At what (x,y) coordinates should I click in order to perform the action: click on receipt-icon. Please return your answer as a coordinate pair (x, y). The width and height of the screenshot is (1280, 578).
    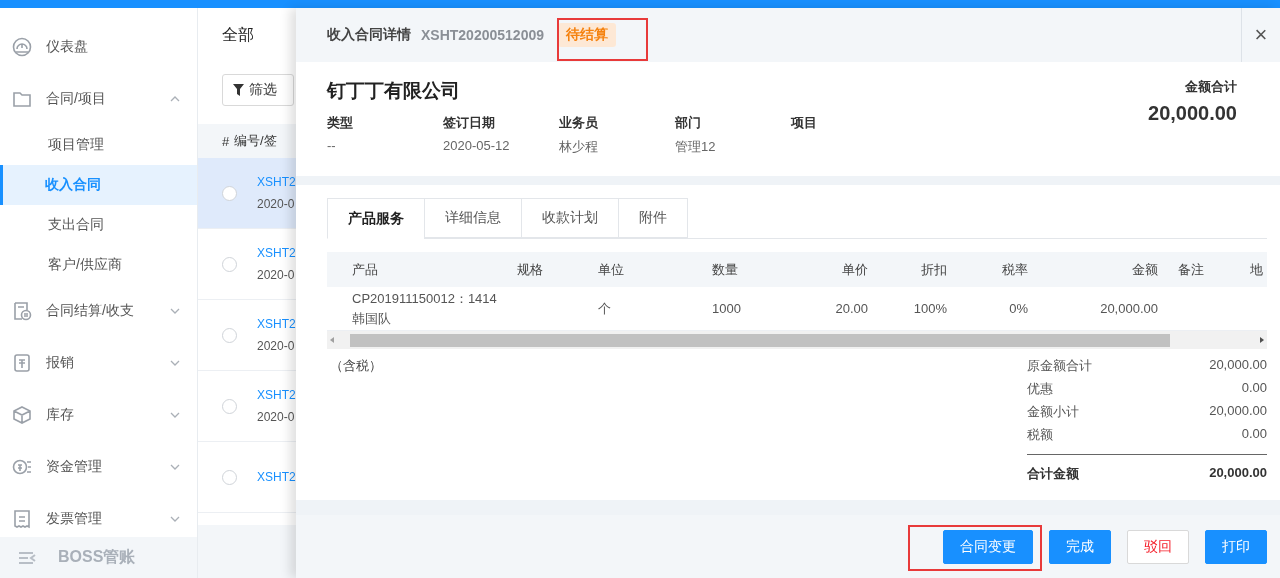
    Looking at the image, I should click on (22, 363).